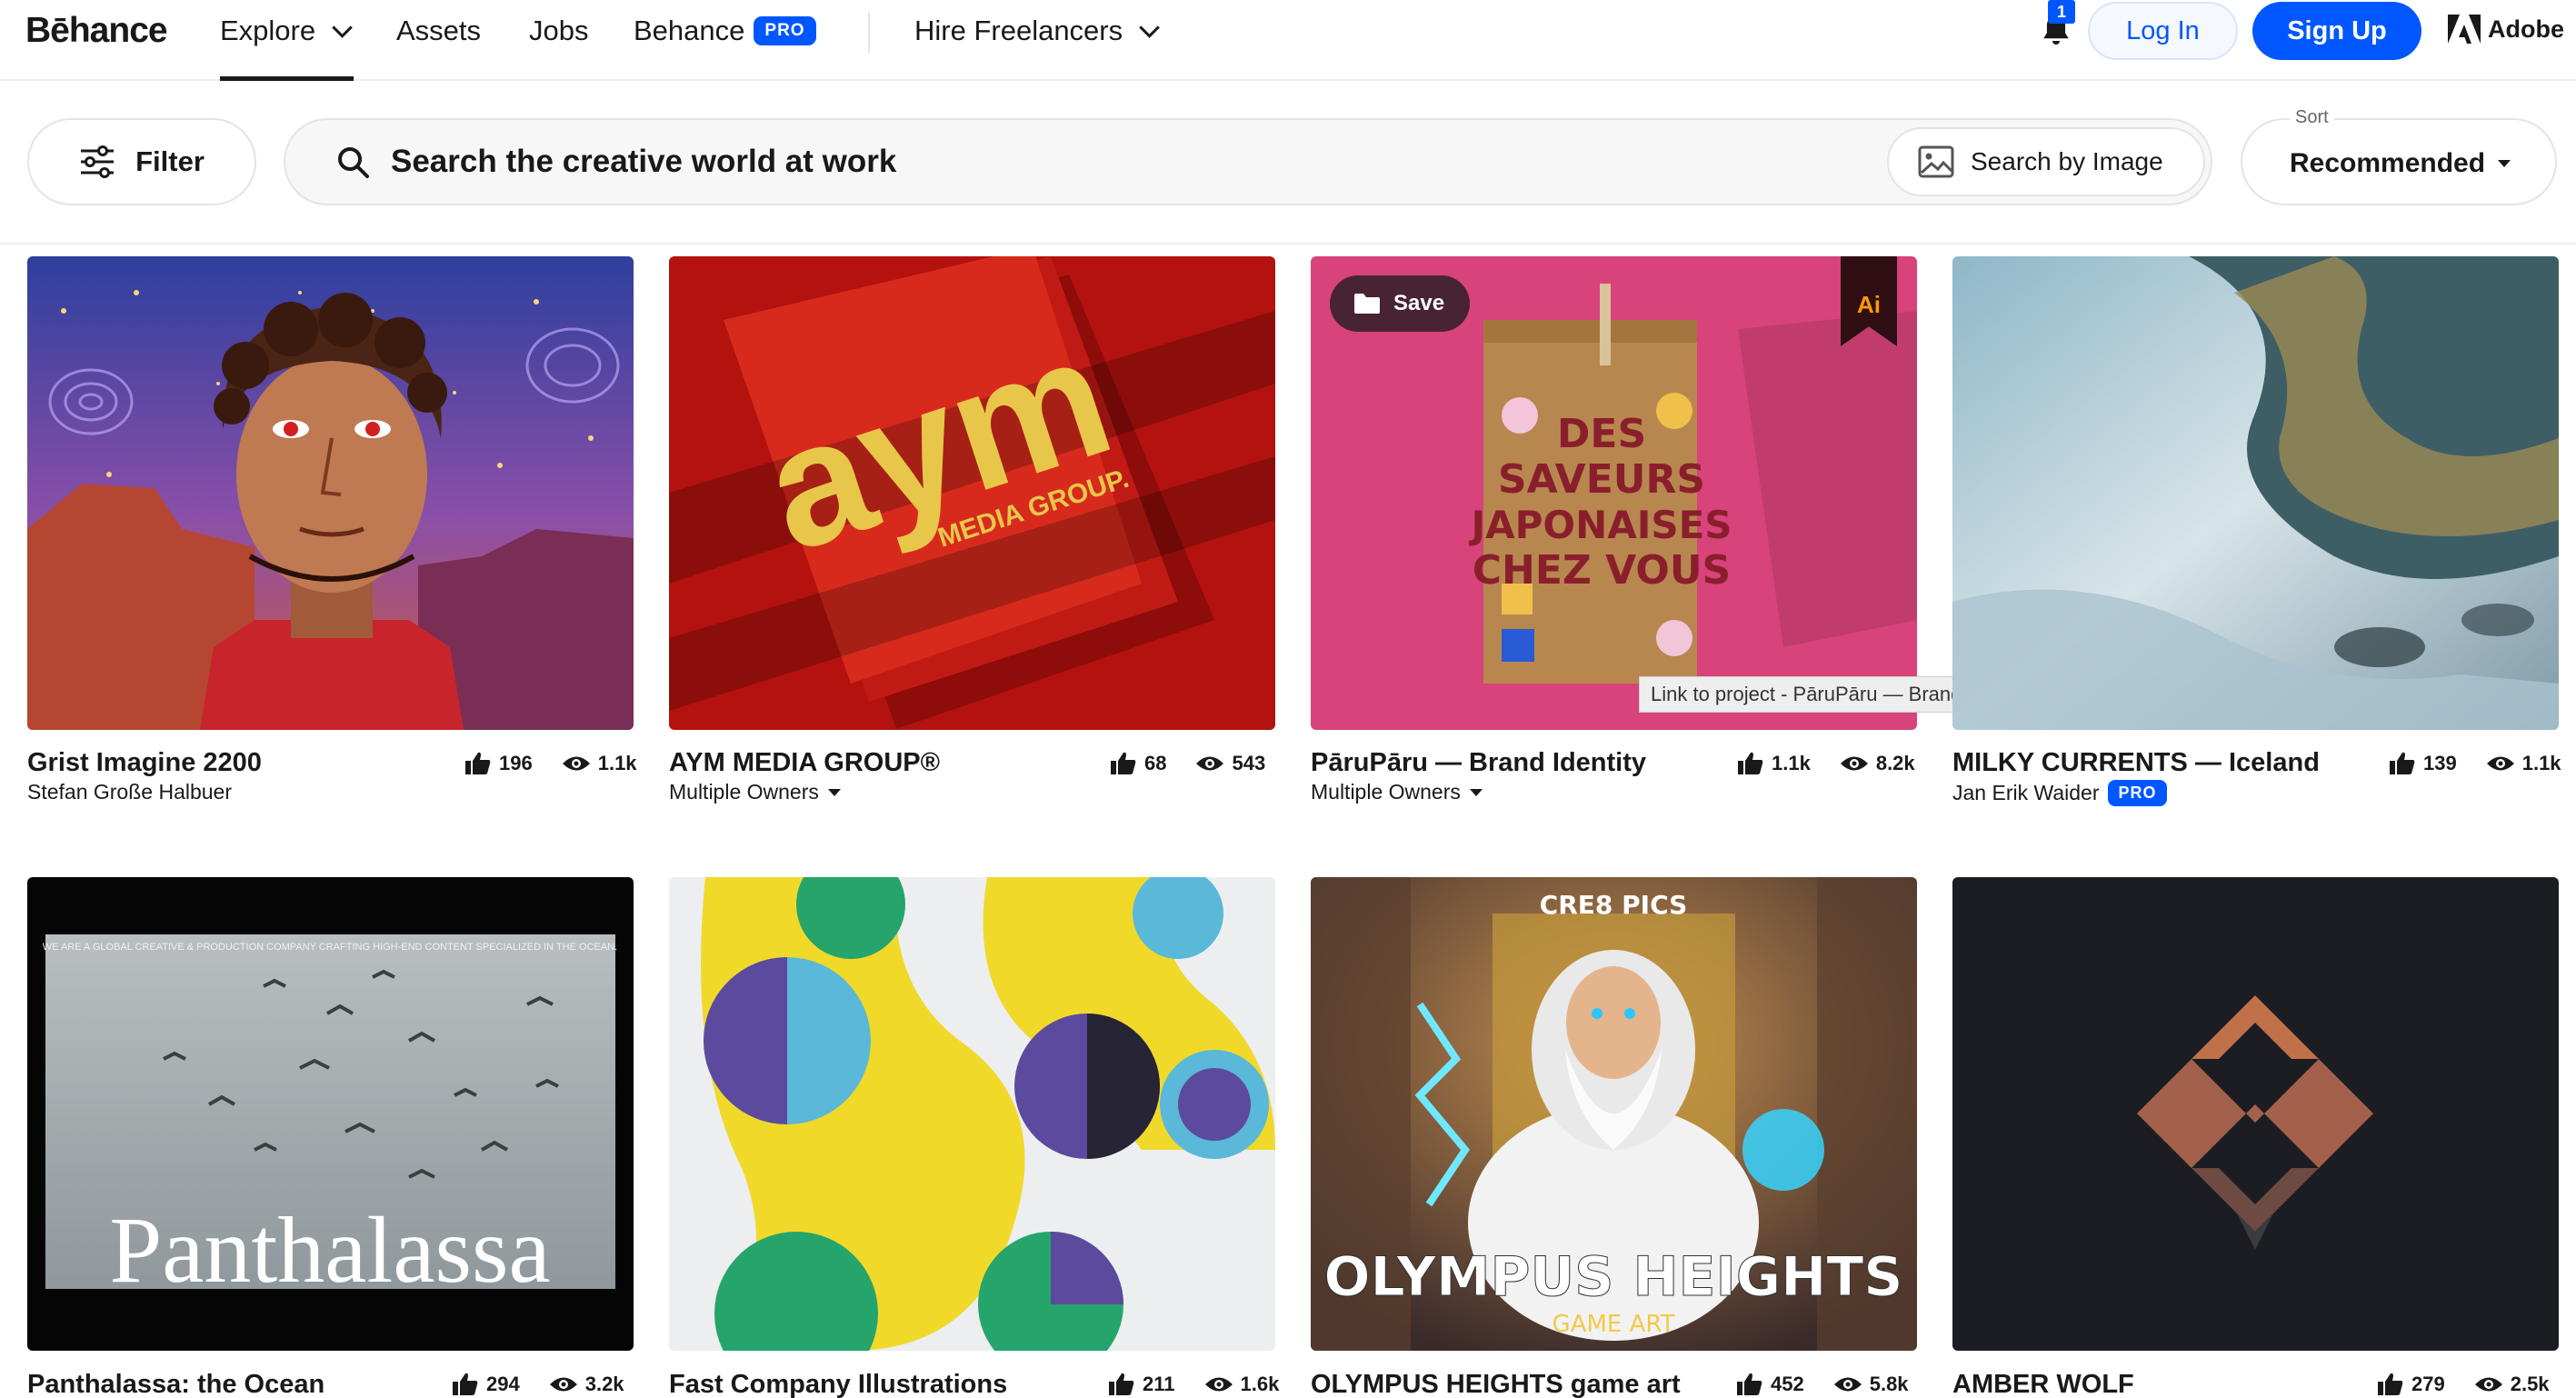 Image resolution: width=2576 pixels, height=1398 pixels. Describe the element at coordinates (329, 1250) in the screenshot. I see `panthalassa-wordmark: Panthalassa` at that location.